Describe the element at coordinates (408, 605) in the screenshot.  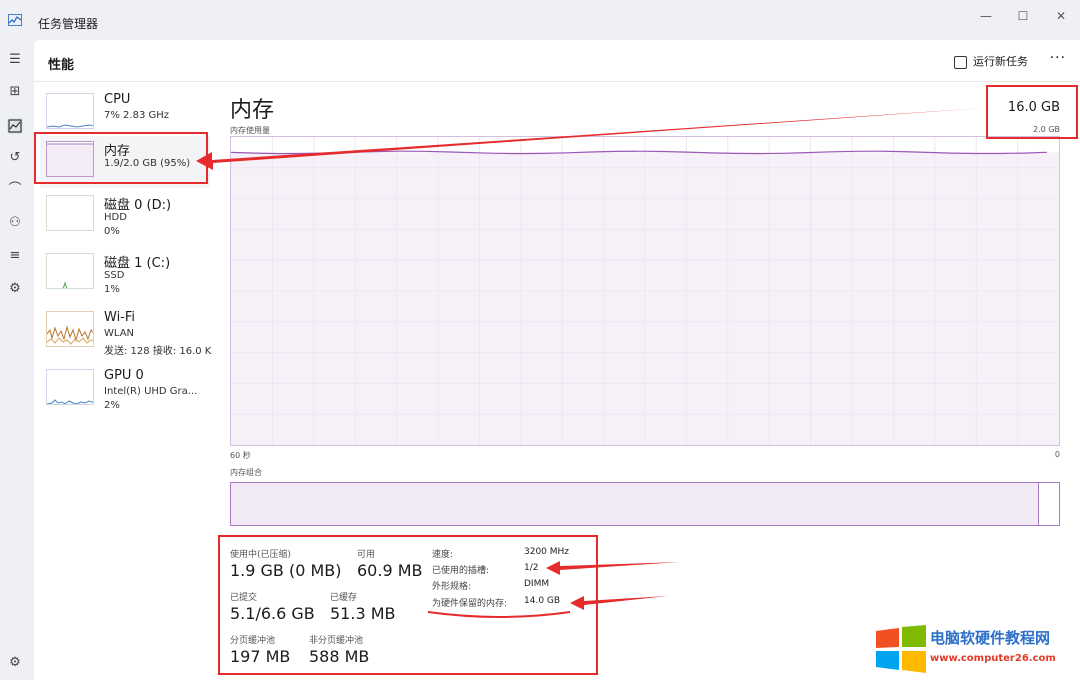
I see `annotation-box-stats` at that location.